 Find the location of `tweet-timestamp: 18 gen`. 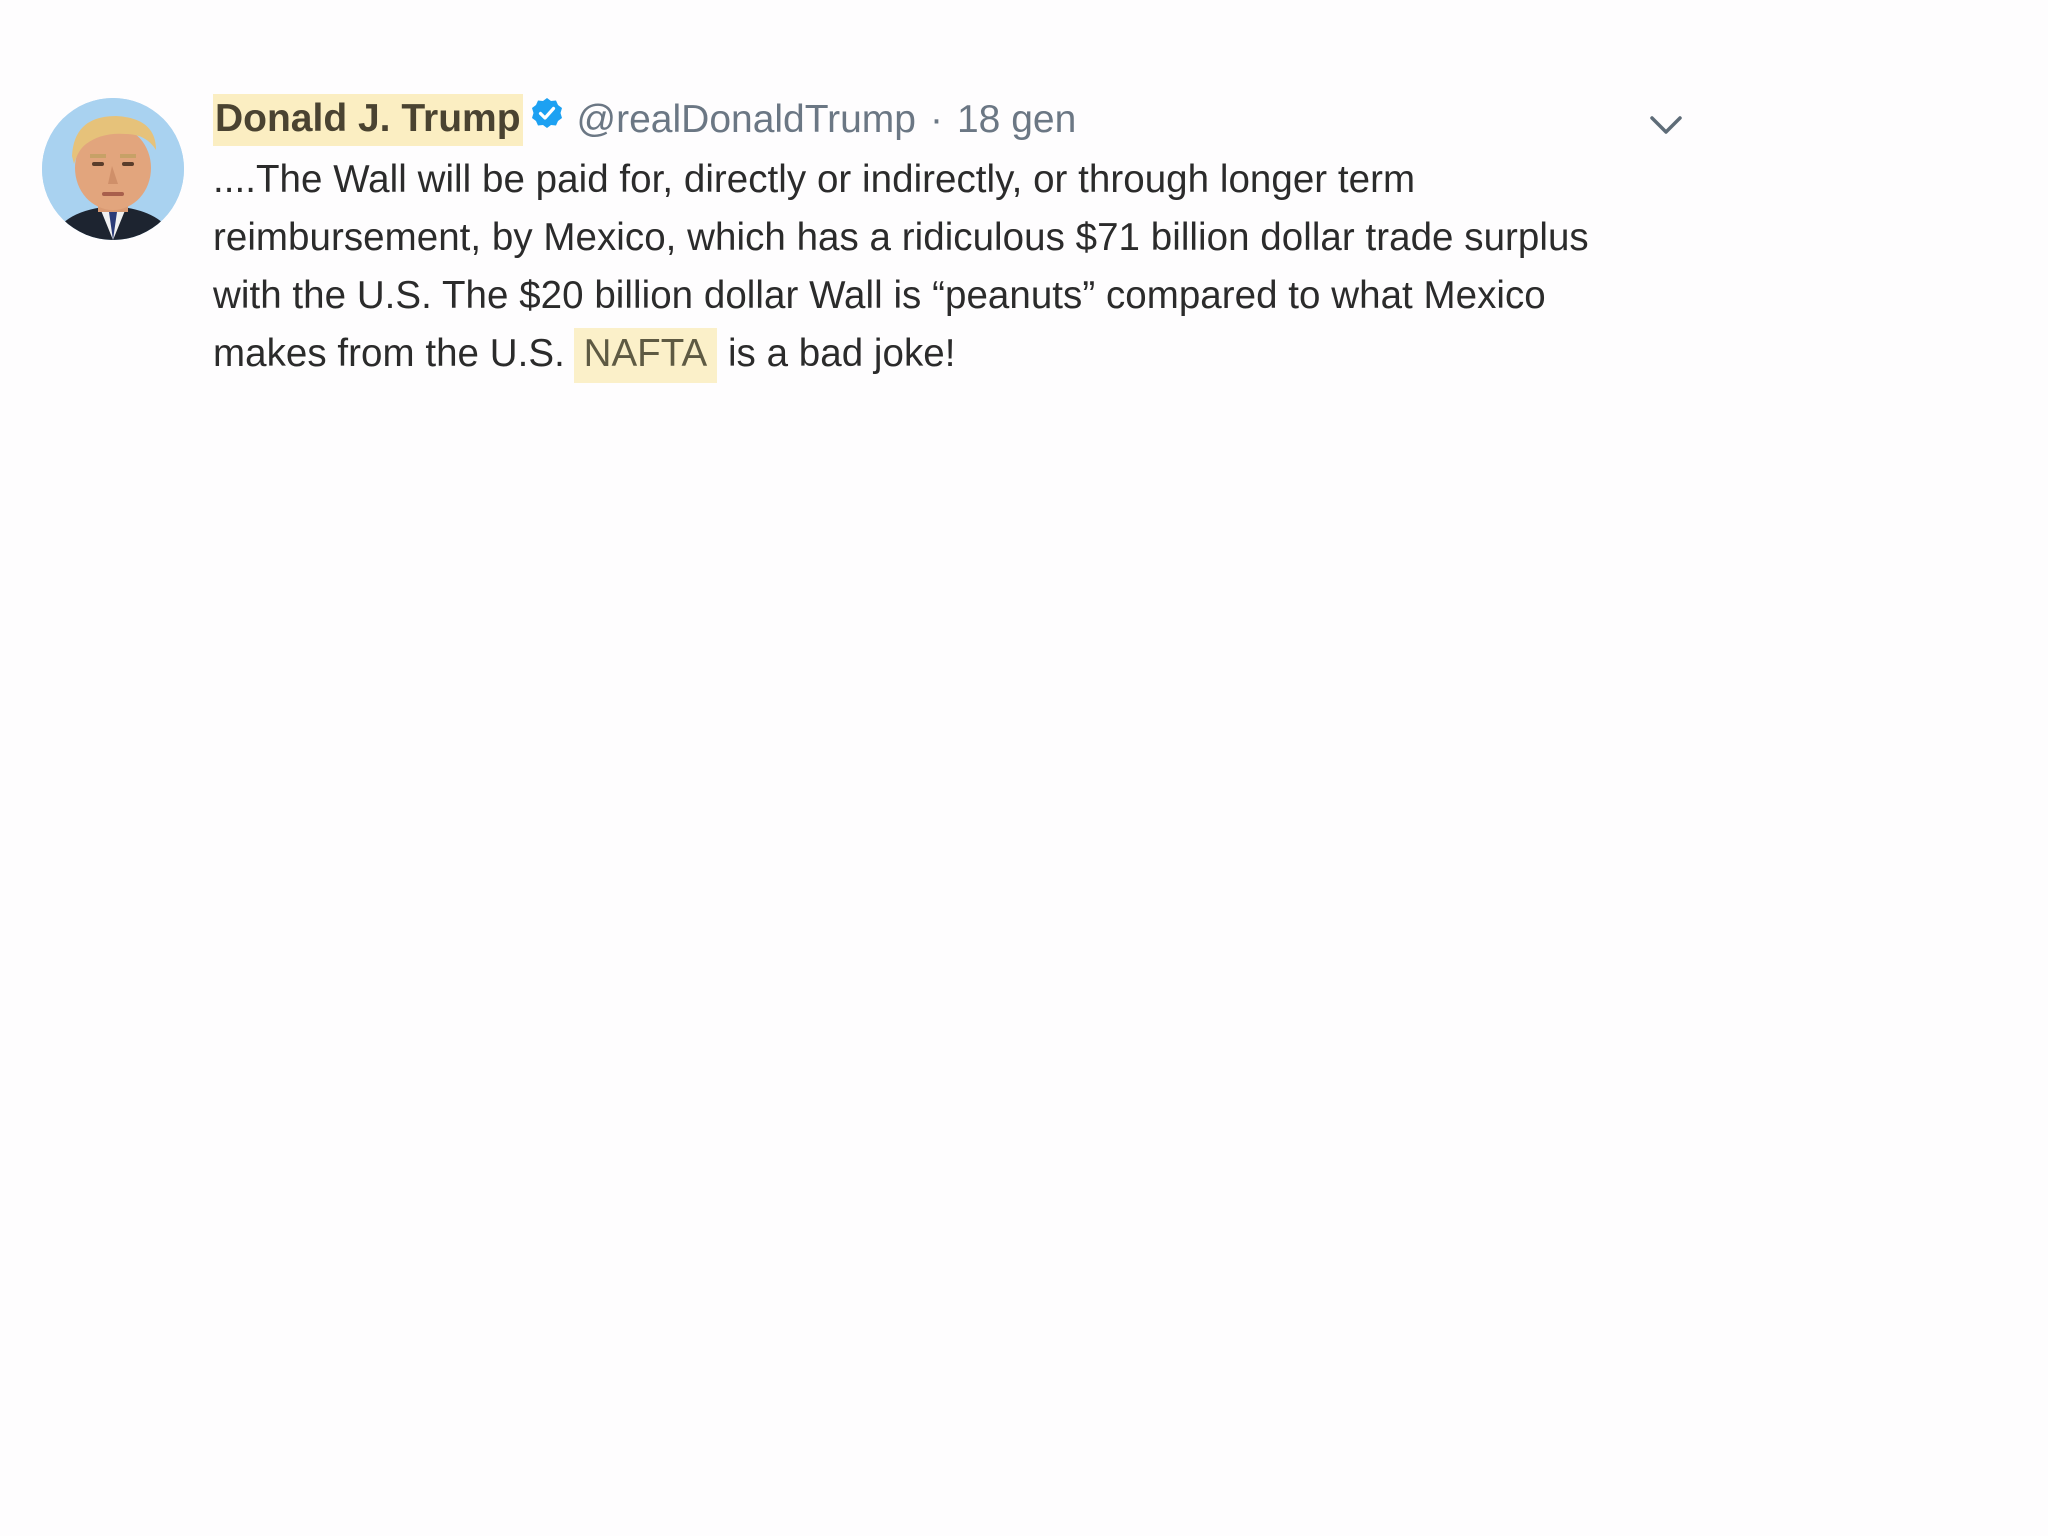

tweet-timestamp: 18 gen is located at coordinates (1016, 120).